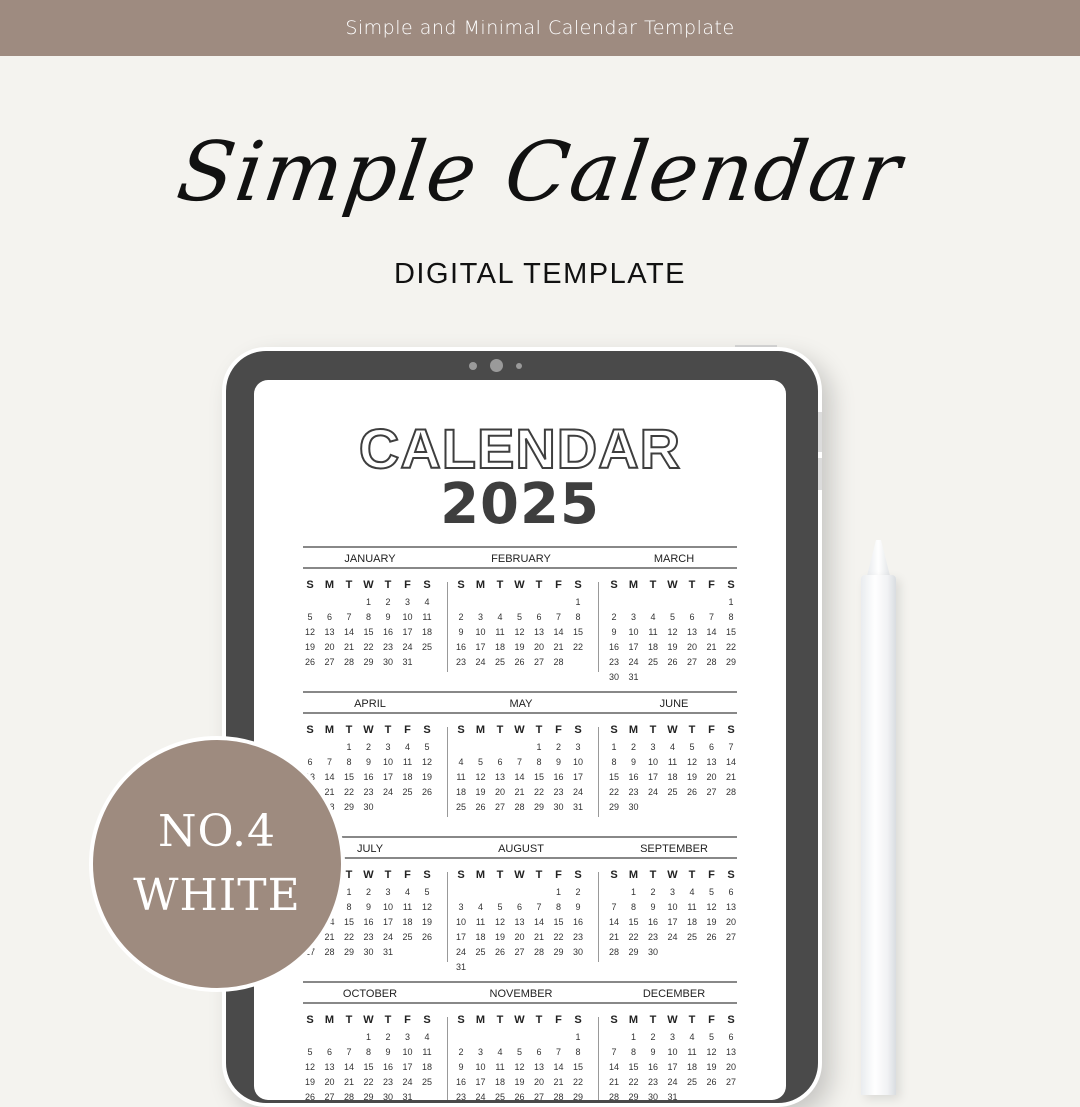 This screenshot has height=1107, width=1080. What do you see at coordinates (309, 1096) in the screenshot?
I see `day-cell: 26` at bounding box center [309, 1096].